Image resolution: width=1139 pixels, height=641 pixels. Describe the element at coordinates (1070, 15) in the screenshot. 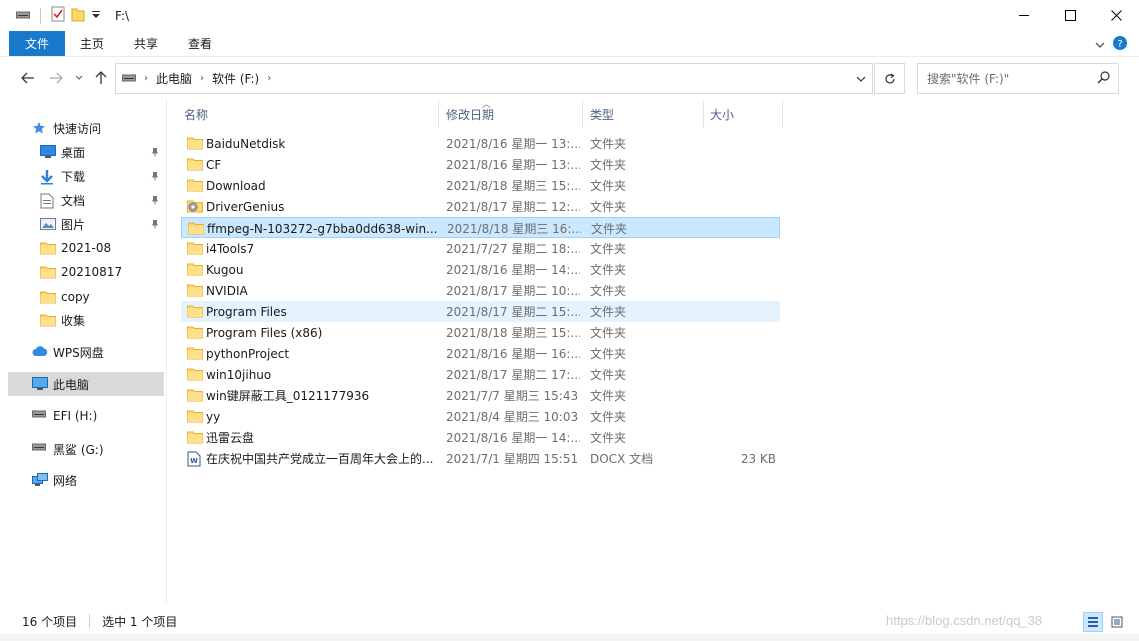

I see `maximize-button` at that location.